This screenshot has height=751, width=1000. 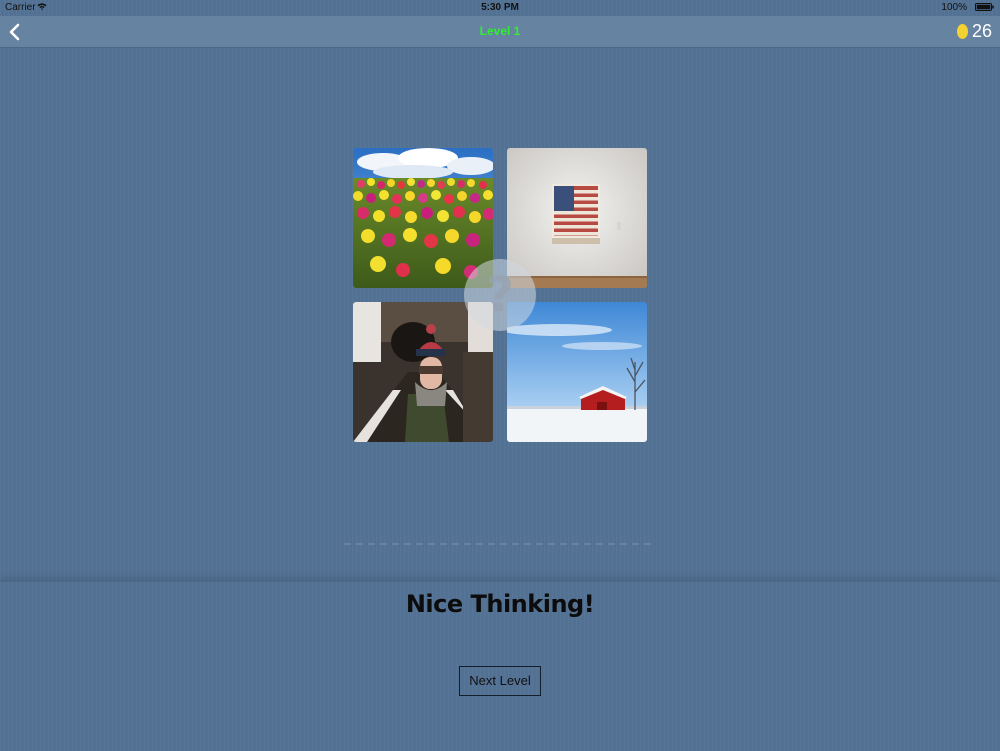 I want to click on flag-painting-image, so click(x=577, y=218).